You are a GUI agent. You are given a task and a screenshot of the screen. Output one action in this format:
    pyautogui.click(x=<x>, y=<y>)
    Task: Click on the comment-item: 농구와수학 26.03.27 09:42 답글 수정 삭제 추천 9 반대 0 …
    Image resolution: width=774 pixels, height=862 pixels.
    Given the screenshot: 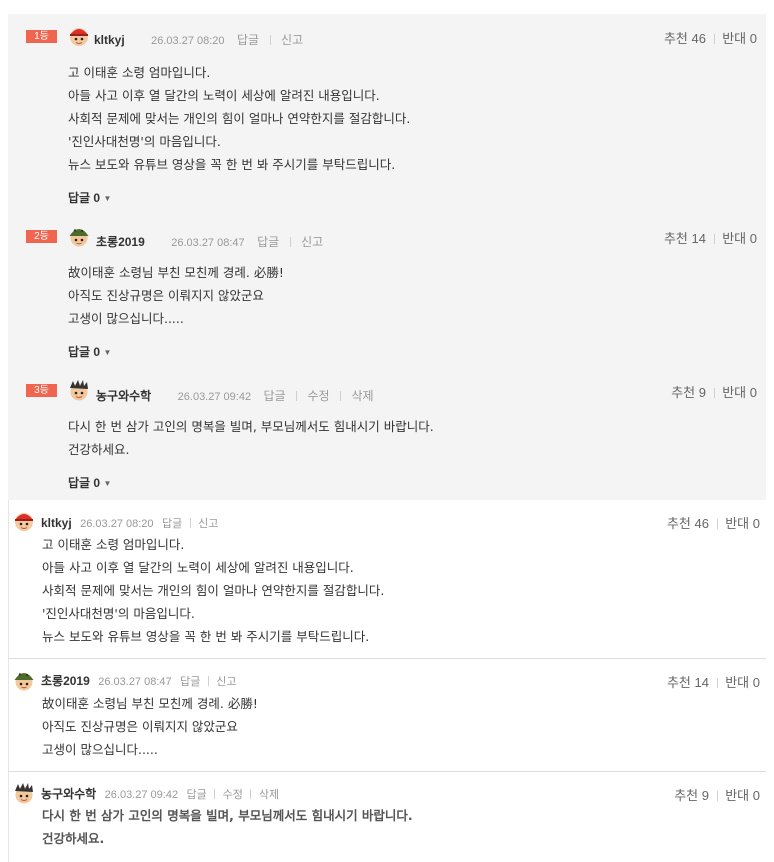 What is the action you would take?
    pyautogui.click(x=387, y=817)
    